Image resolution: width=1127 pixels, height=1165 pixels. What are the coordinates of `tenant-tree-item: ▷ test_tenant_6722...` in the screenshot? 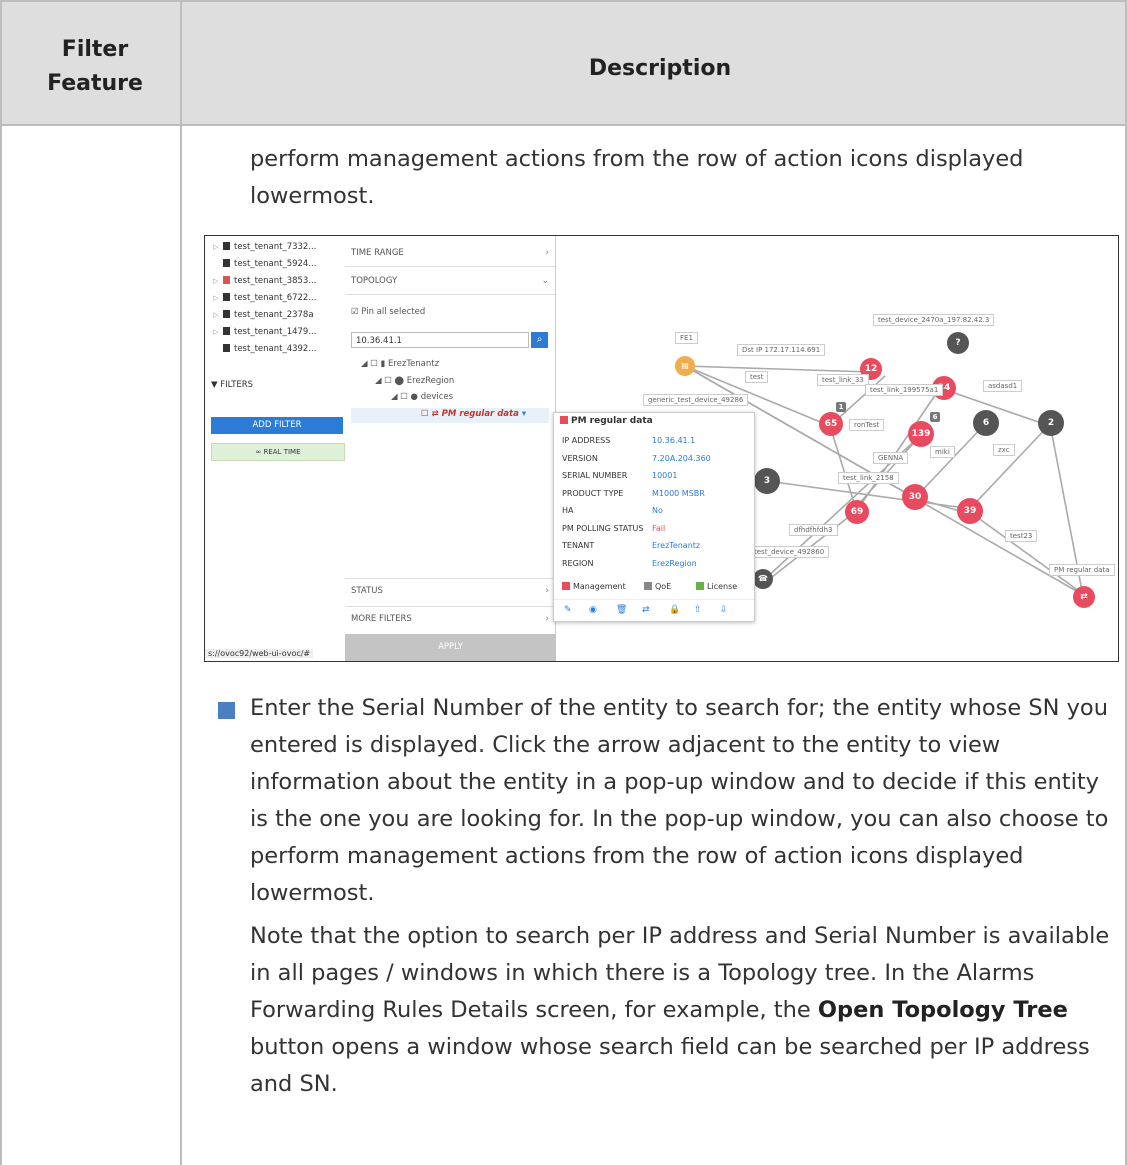 It's located at (264, 298).